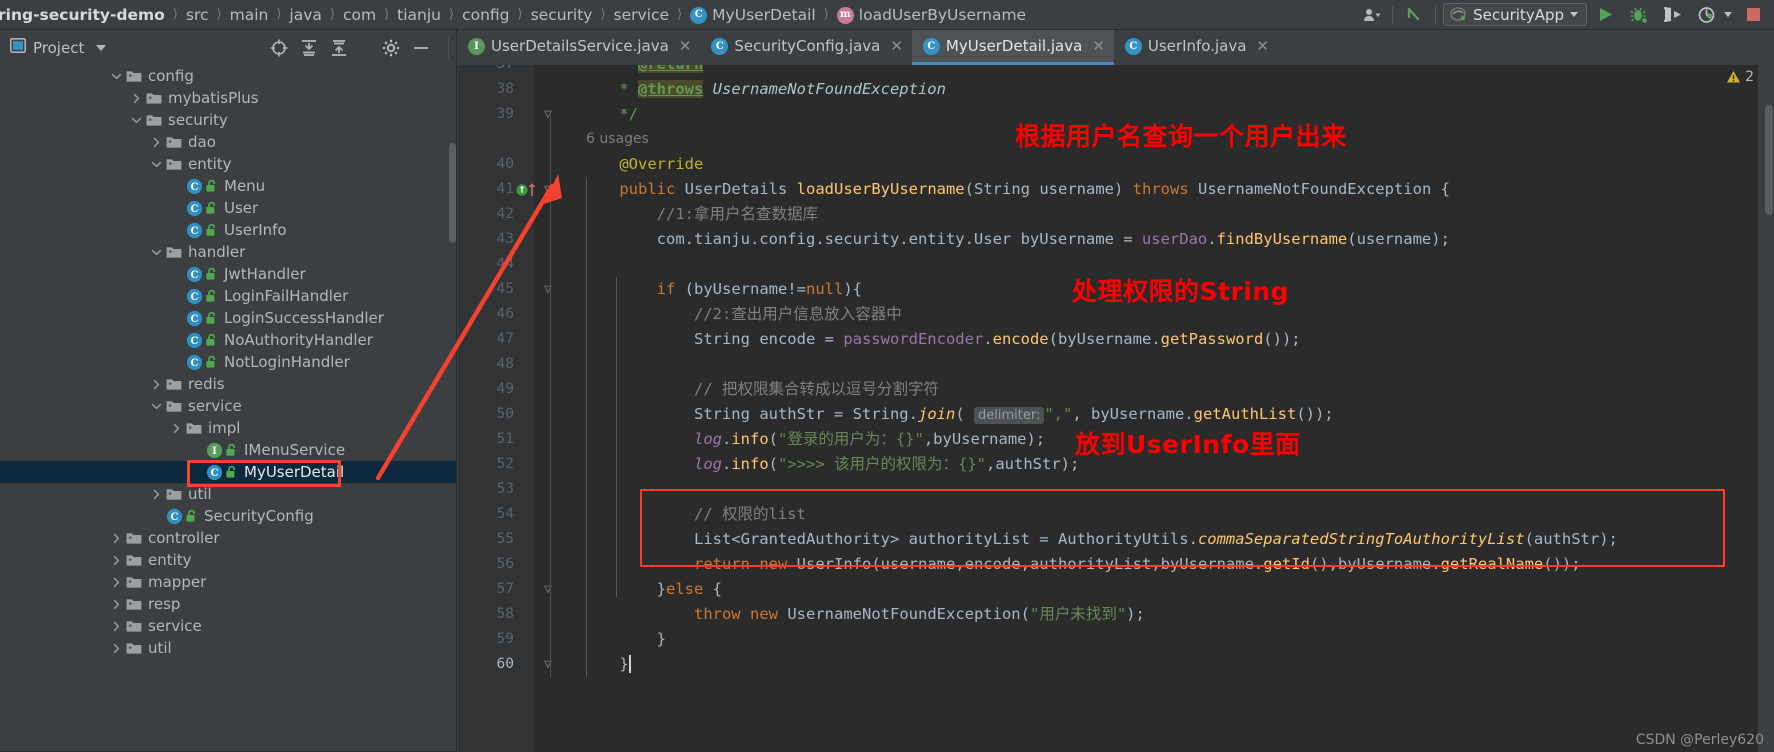 The image size is (1774, 752). I want to click on settings-gear-icon, so click(391, 48).